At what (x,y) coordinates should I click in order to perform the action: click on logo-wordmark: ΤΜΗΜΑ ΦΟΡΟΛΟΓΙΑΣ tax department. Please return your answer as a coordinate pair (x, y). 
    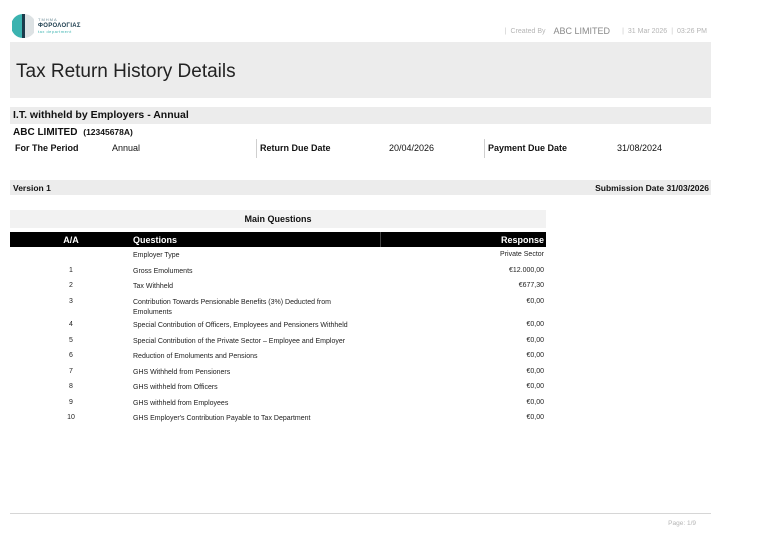
    Looking at the image, I should click on (59, 25).